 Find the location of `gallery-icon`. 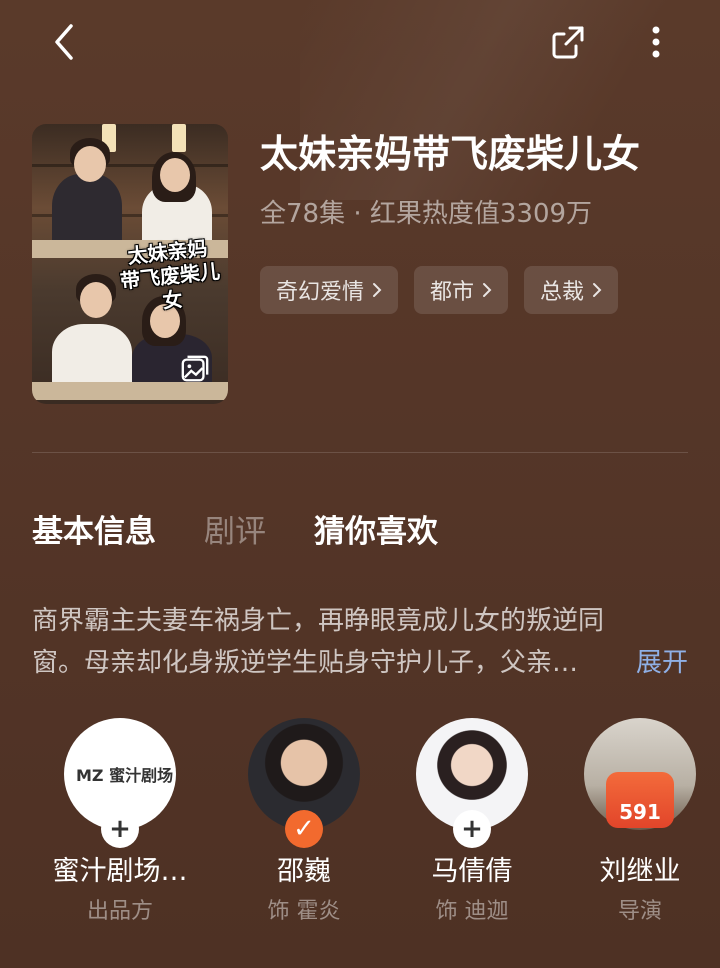

gallery-icon is located at coordinates (195, 369).